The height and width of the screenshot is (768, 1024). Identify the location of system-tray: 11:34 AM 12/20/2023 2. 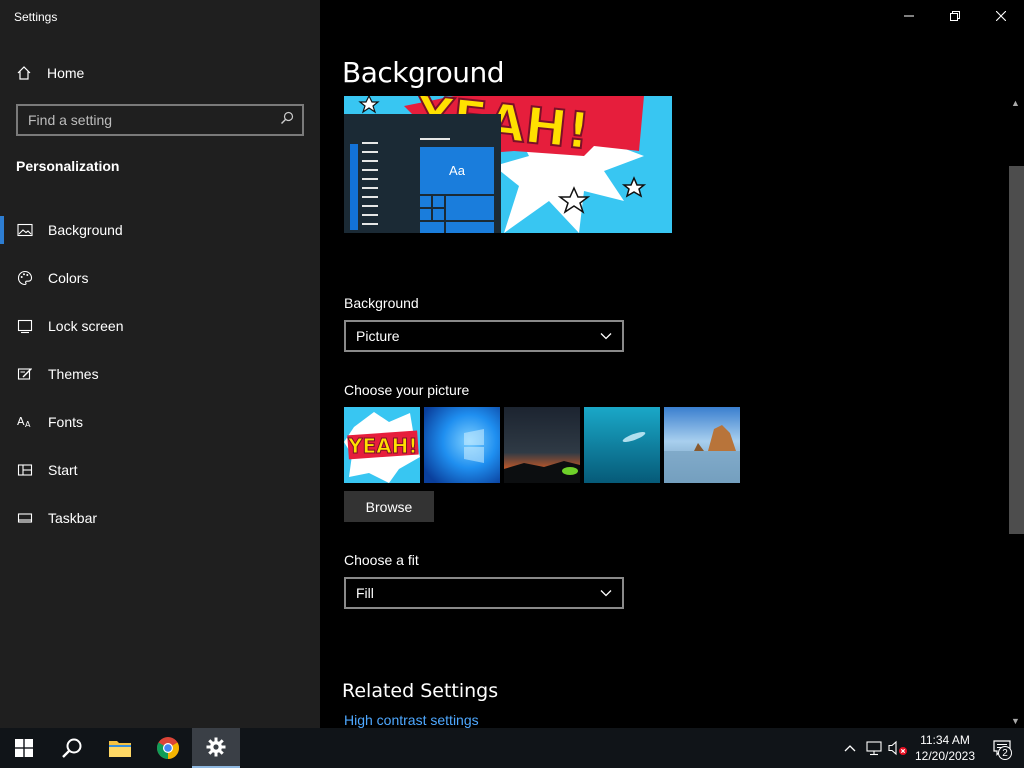
(931, 748).